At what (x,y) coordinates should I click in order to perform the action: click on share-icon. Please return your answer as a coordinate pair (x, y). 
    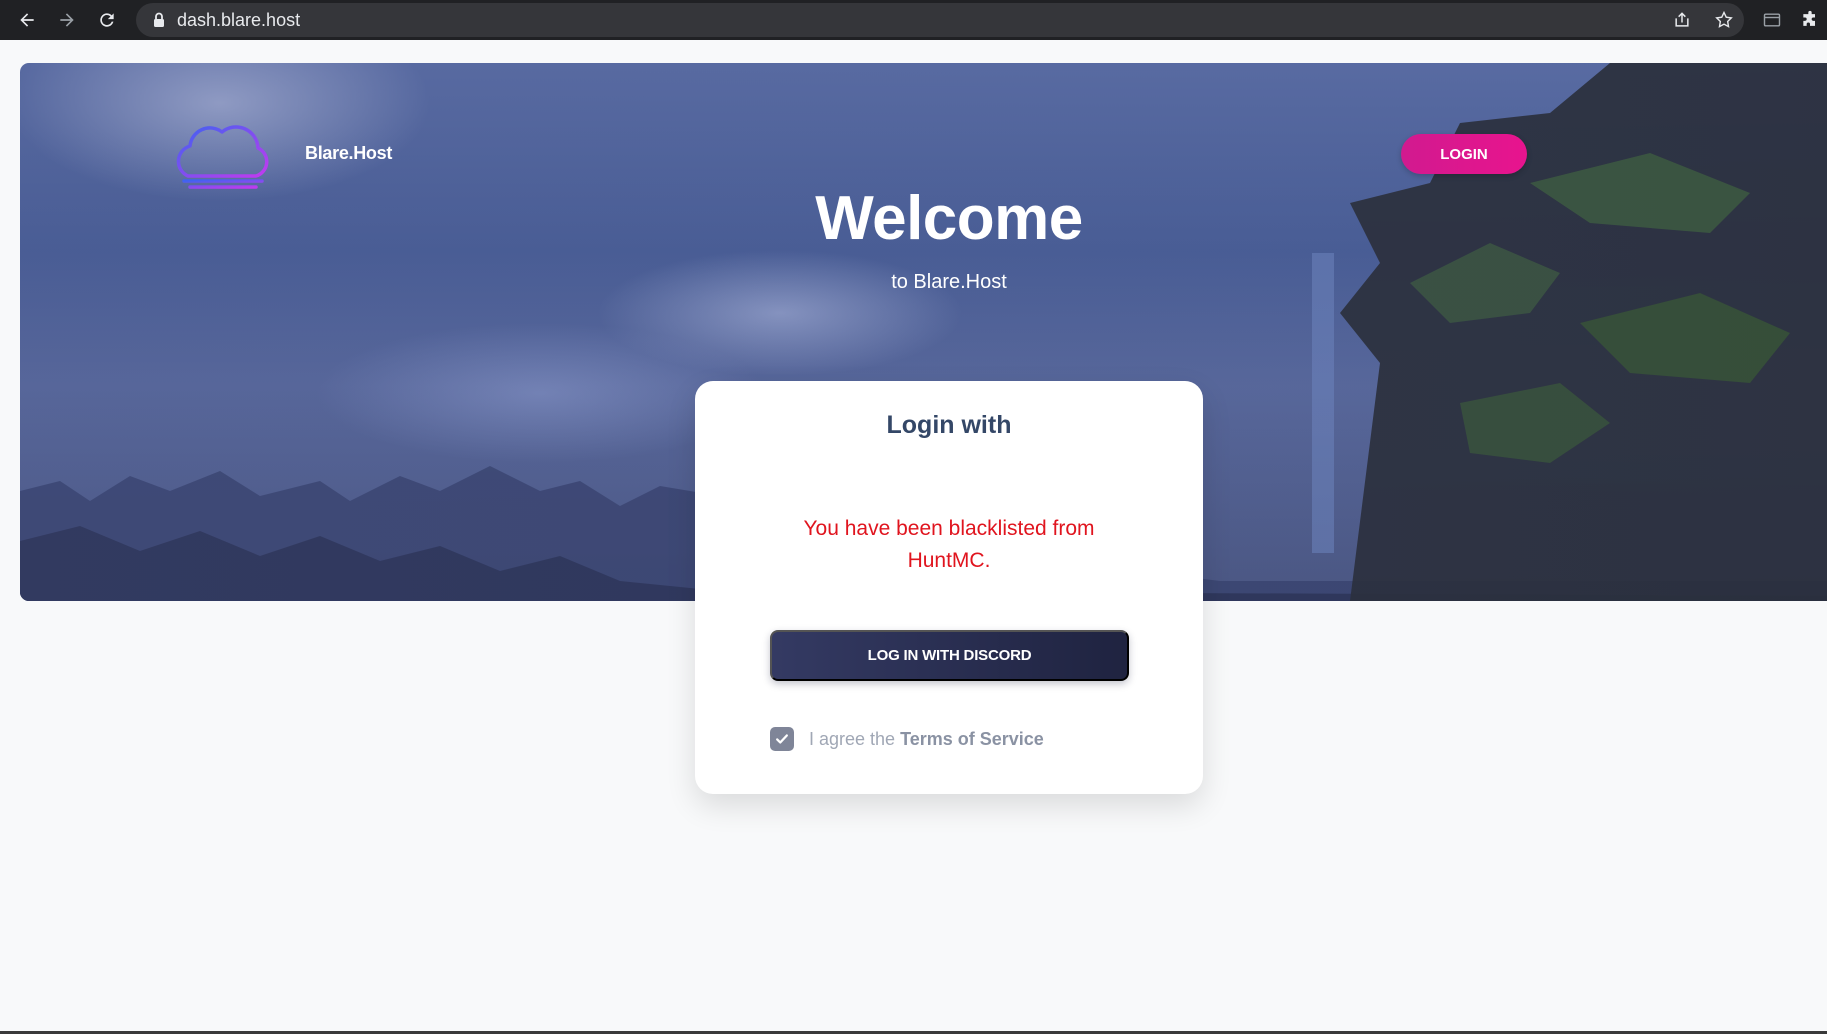
    Looking at the image, I should click on (1682, 20).